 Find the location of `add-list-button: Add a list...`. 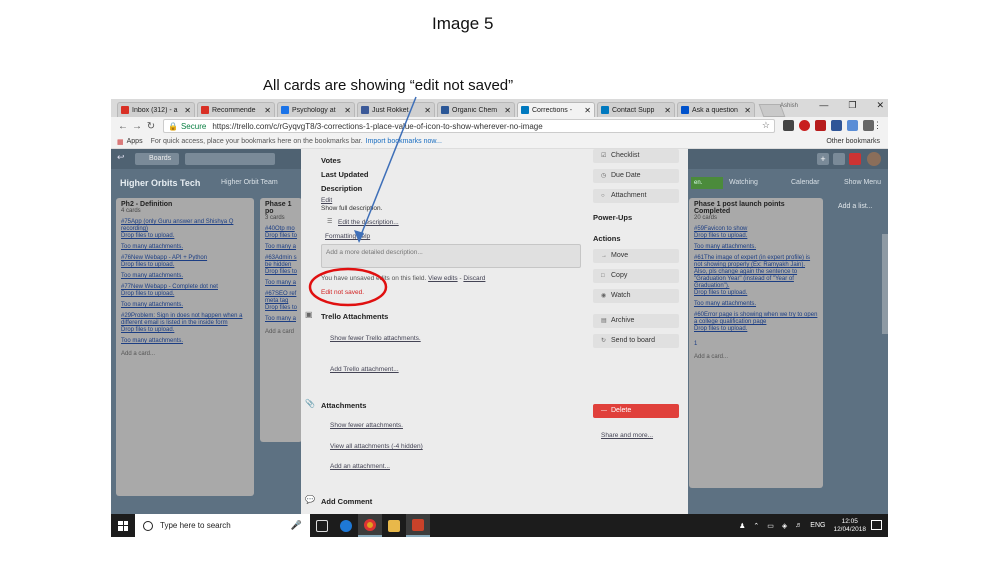

add-list-button: Add a list... is located at coordinates (855, 206).